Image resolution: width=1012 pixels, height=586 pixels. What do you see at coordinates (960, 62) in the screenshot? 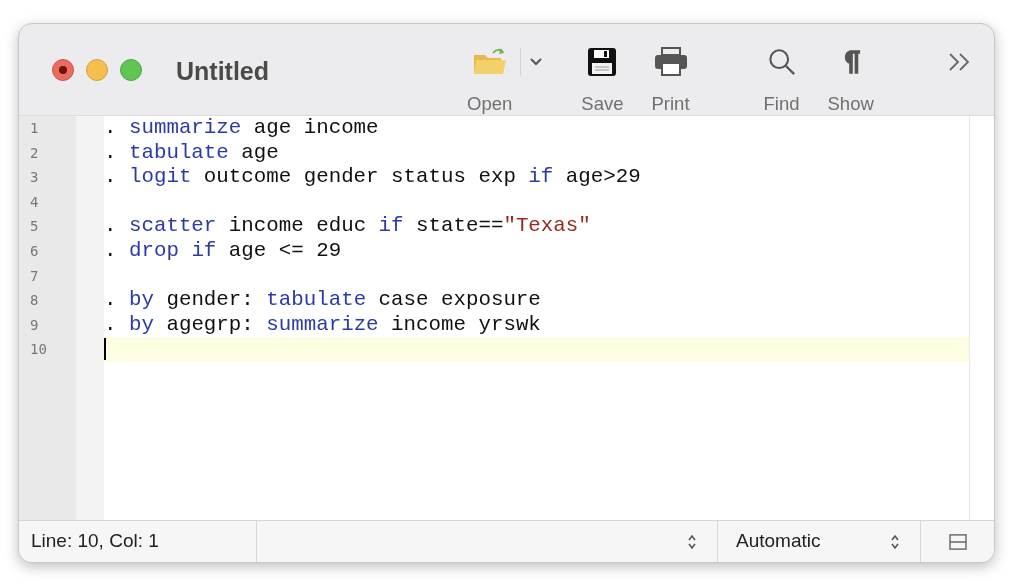
I see `double-chevron-icon` at bounding box center [960, 62].